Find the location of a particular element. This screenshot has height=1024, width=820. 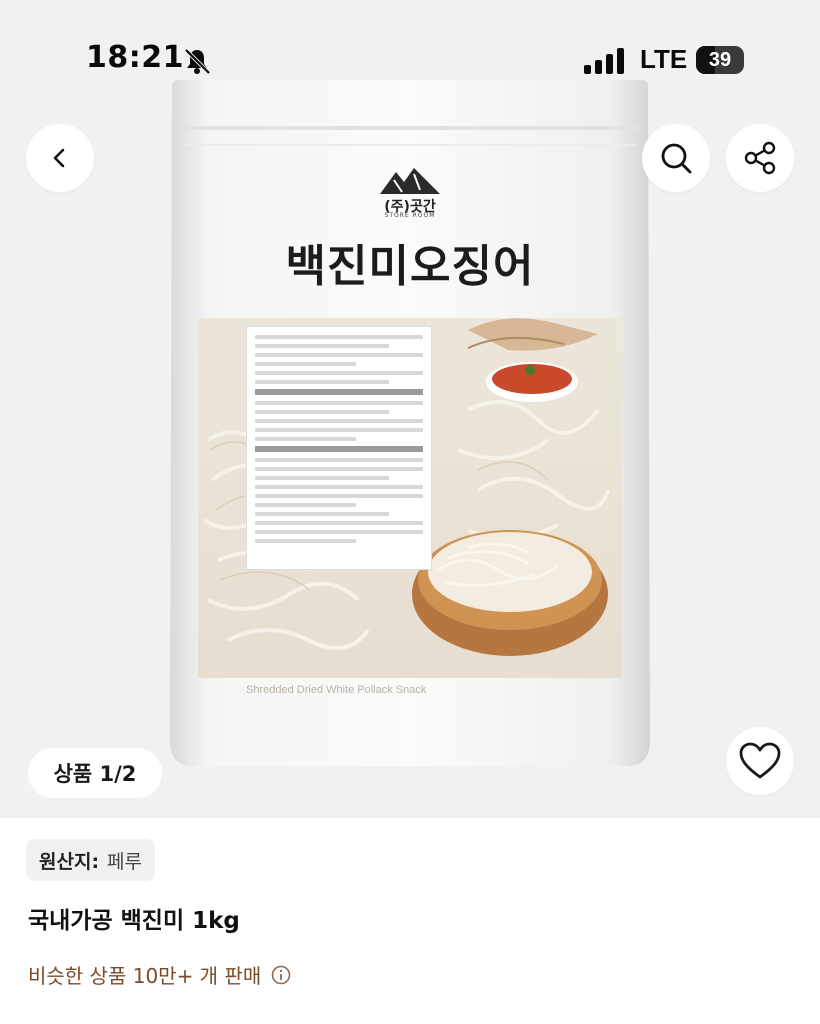

sales-text: 비슷한 상품 10만+ 개 판매 is located at coordinates (145, 976).